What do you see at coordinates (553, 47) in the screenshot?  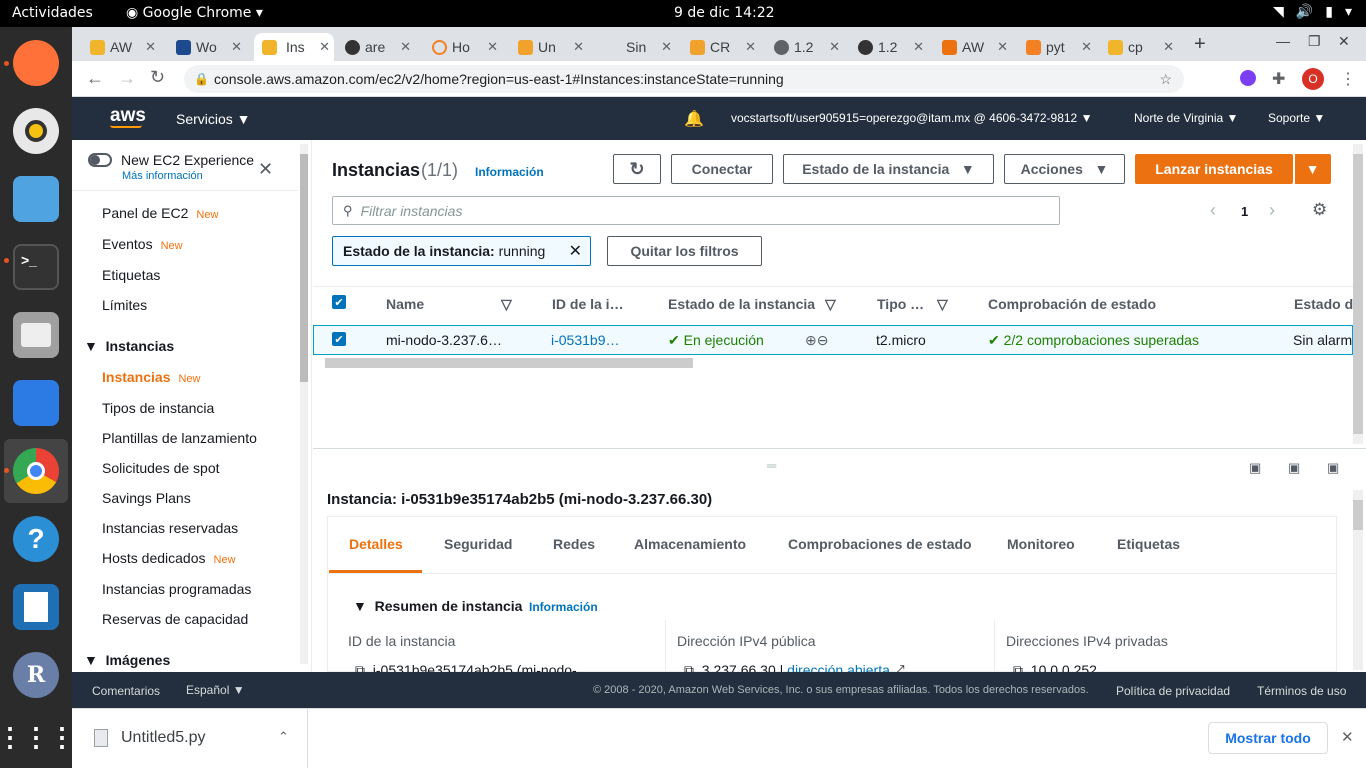 I see `tab-5: Un ✕` at bounding box center [553, 47].